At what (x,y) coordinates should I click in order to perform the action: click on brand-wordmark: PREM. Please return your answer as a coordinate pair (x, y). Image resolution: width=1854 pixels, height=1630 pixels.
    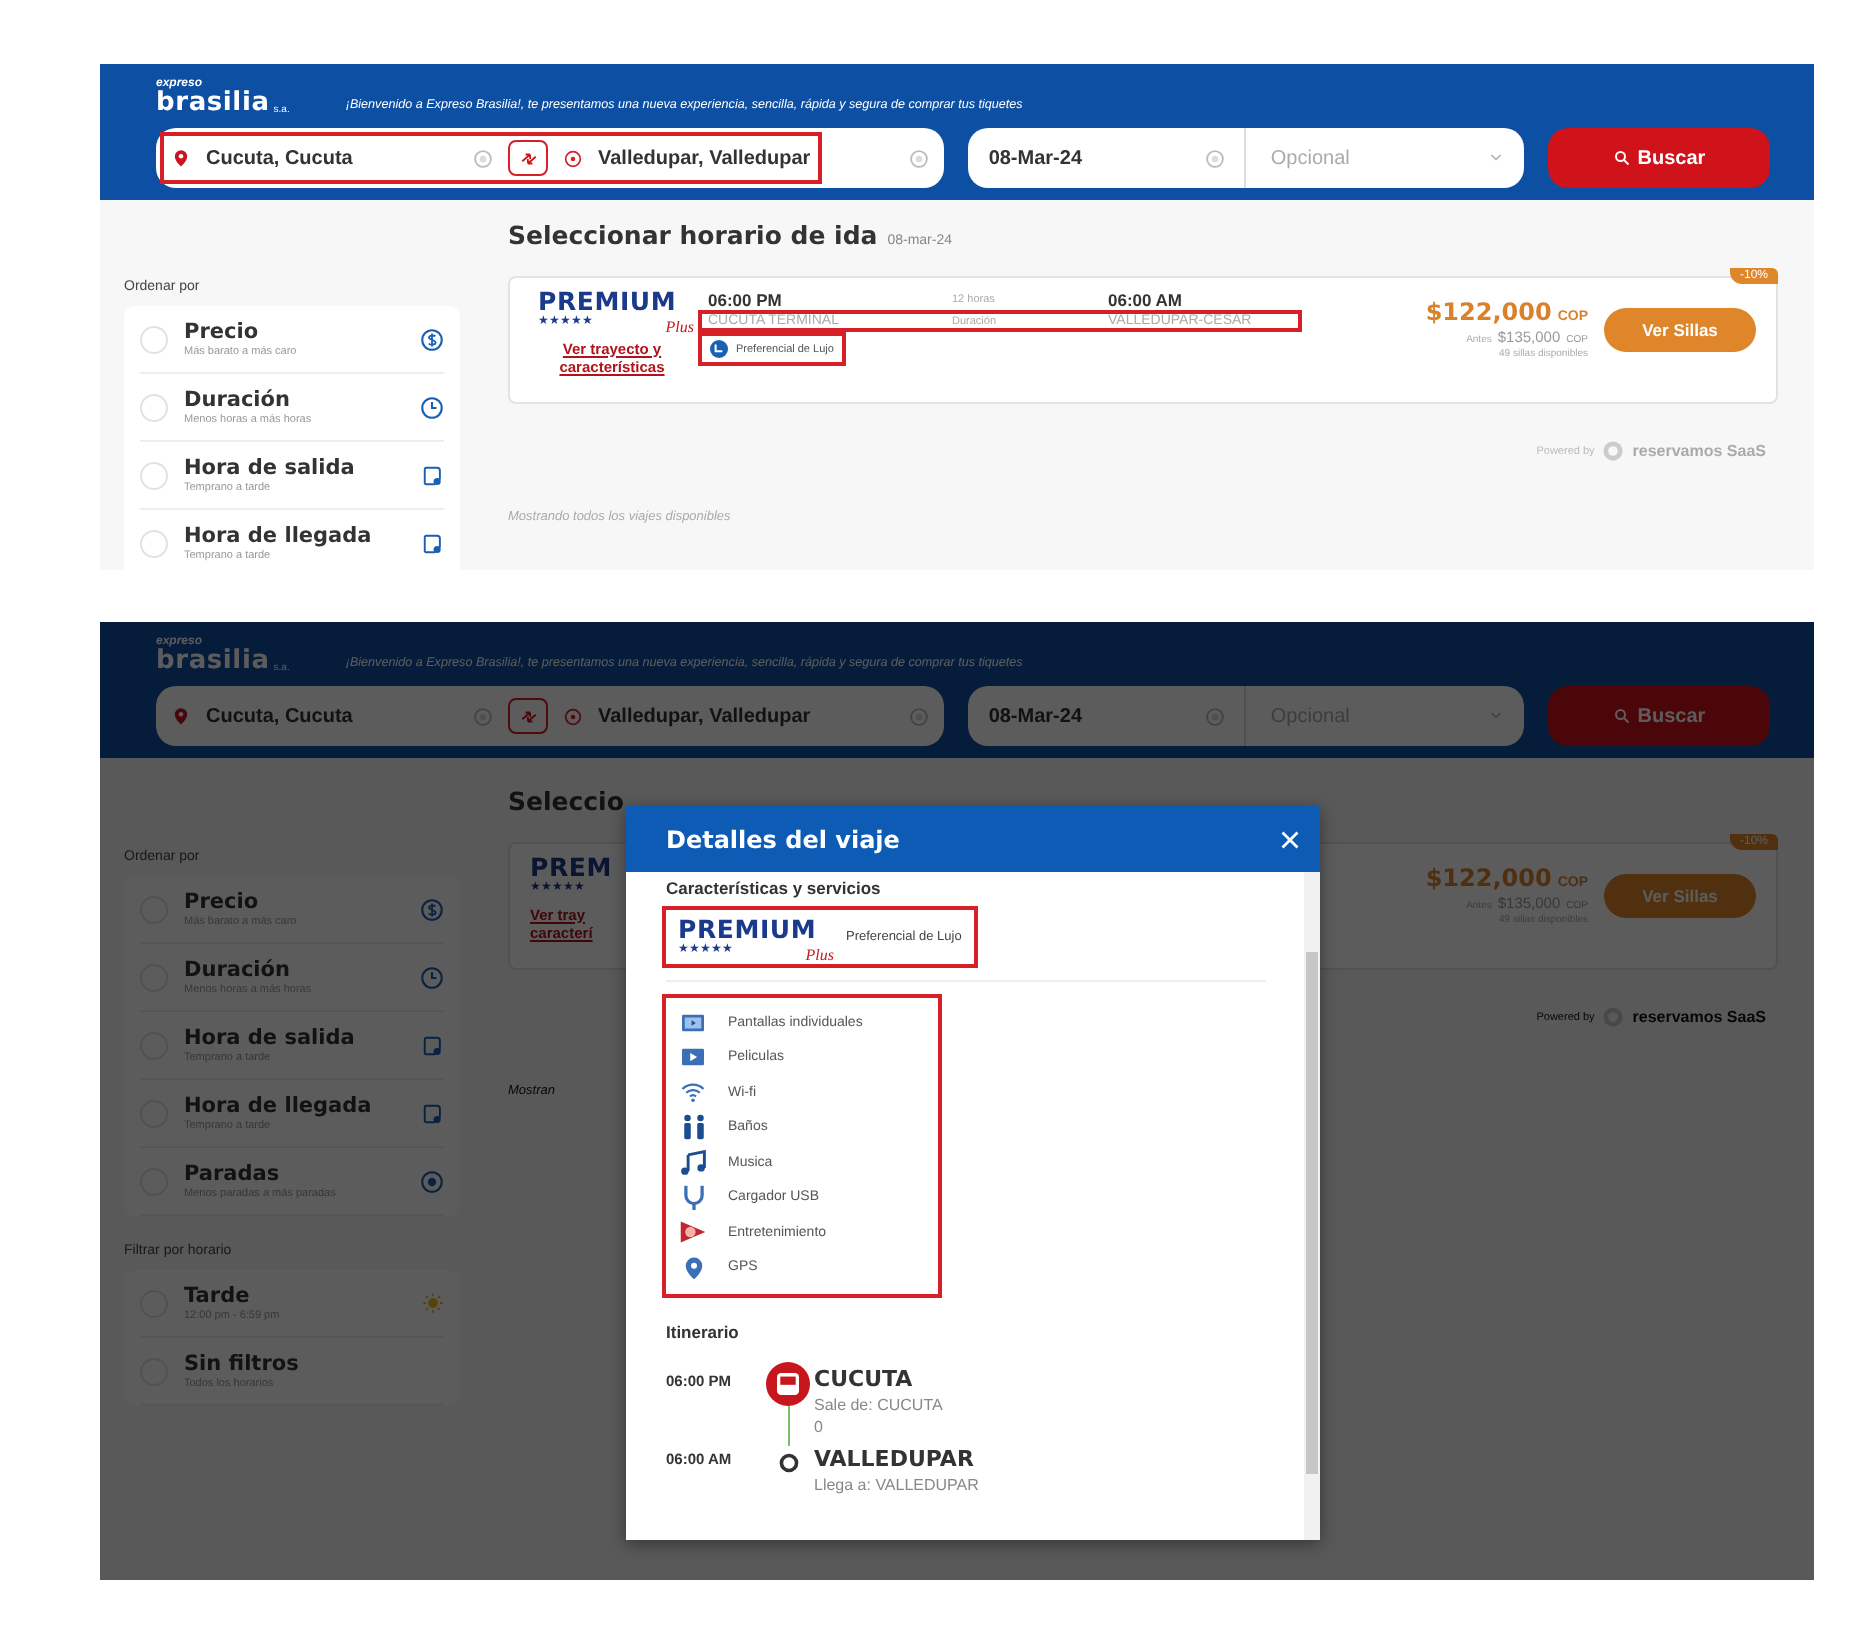
    Looking at the image, I should click on (572, 868).